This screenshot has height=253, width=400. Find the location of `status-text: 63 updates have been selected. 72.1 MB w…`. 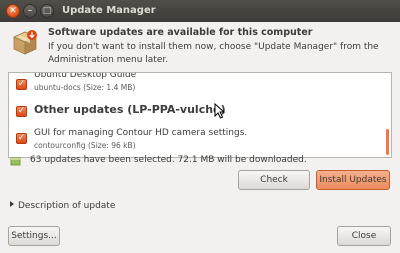

status-text: 63 updates have been selected. 72.1 MB w… is located at coordinates (168, 160).